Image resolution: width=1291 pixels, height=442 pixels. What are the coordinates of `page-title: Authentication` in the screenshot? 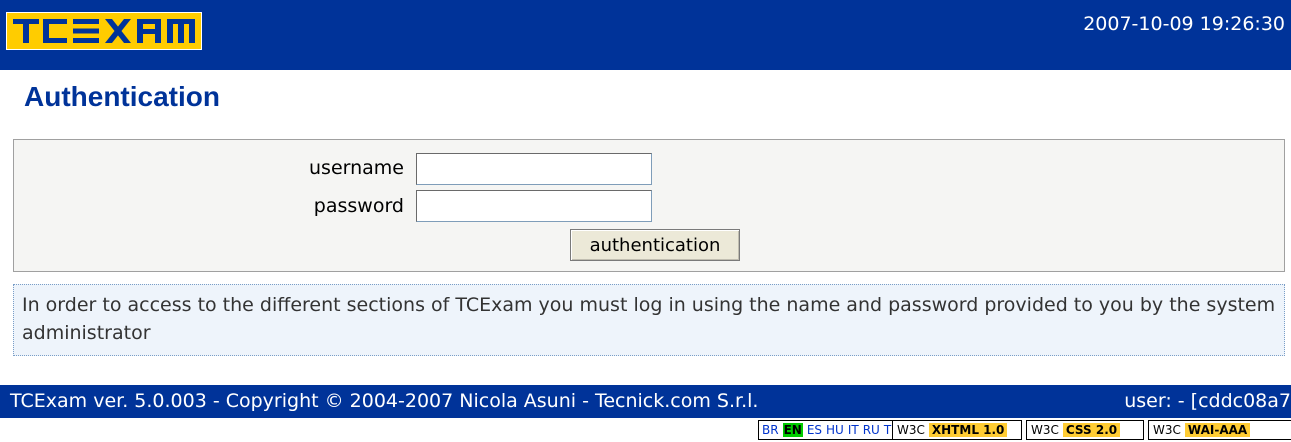 It's located at (122, 96).